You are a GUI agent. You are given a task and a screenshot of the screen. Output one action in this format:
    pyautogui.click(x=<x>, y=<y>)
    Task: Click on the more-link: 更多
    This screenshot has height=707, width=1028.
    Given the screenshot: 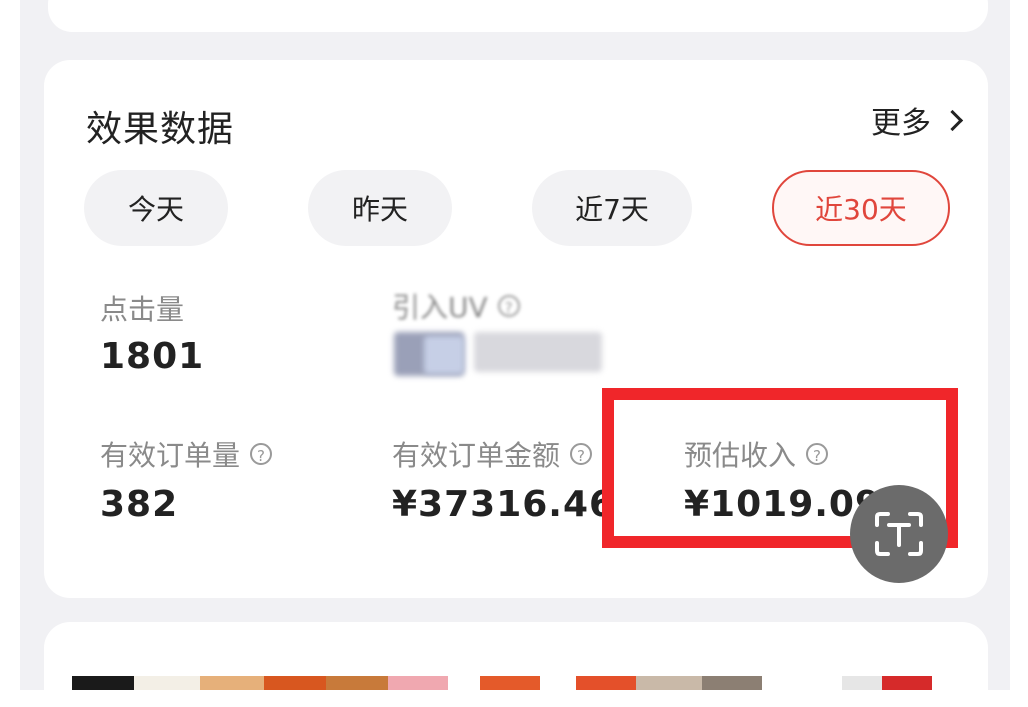 What is the action you would take?
    pyautogui.click(x=917, y=120)
    